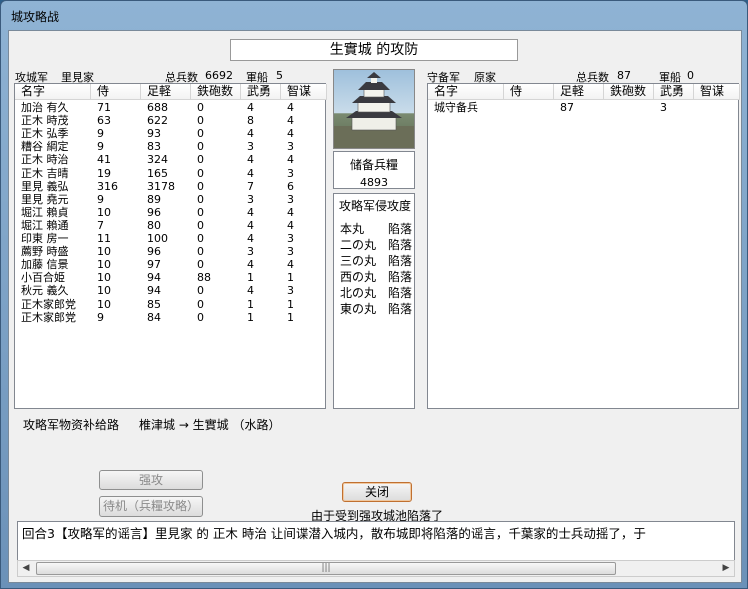 The width and height of the screenshot is (748, 589). I want to click on attacker-cell-name: 秋元 義久, so click(45, 291).